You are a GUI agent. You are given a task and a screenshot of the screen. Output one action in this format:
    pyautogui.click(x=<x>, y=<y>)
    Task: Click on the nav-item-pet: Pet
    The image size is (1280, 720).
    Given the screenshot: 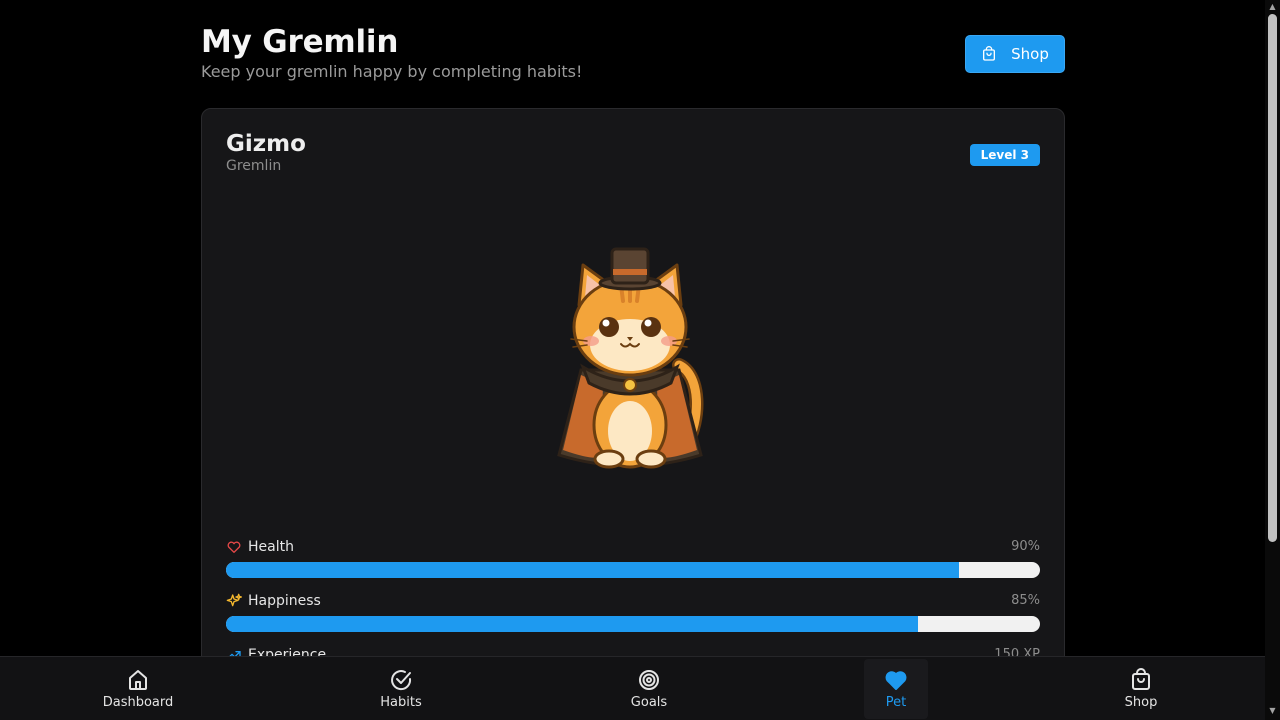 What is the action you would take?
    pyautogui.click(x=896, y=689)
    